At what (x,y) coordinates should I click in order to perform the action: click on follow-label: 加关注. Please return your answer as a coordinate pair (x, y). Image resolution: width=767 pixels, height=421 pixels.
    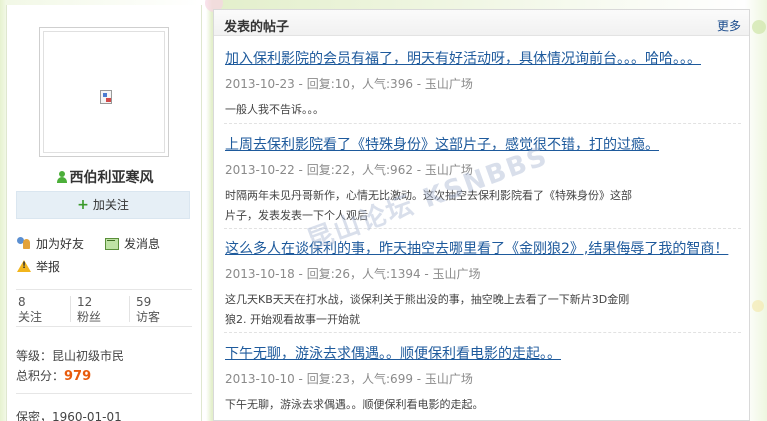
    Looking at the image, I should click on (110, 205).